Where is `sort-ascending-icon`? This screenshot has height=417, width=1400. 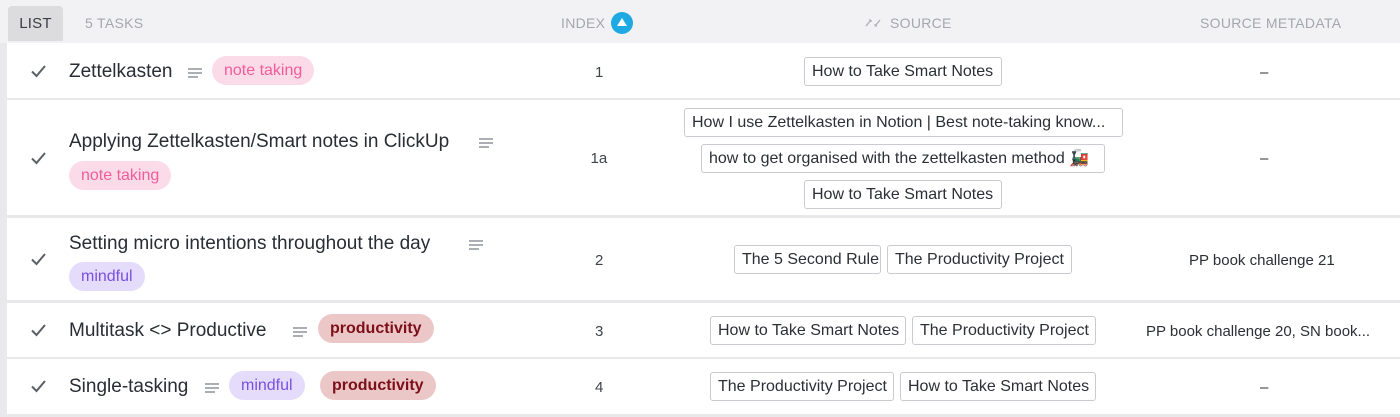 sort-ascending-icon is located at coordinates (622, 23).